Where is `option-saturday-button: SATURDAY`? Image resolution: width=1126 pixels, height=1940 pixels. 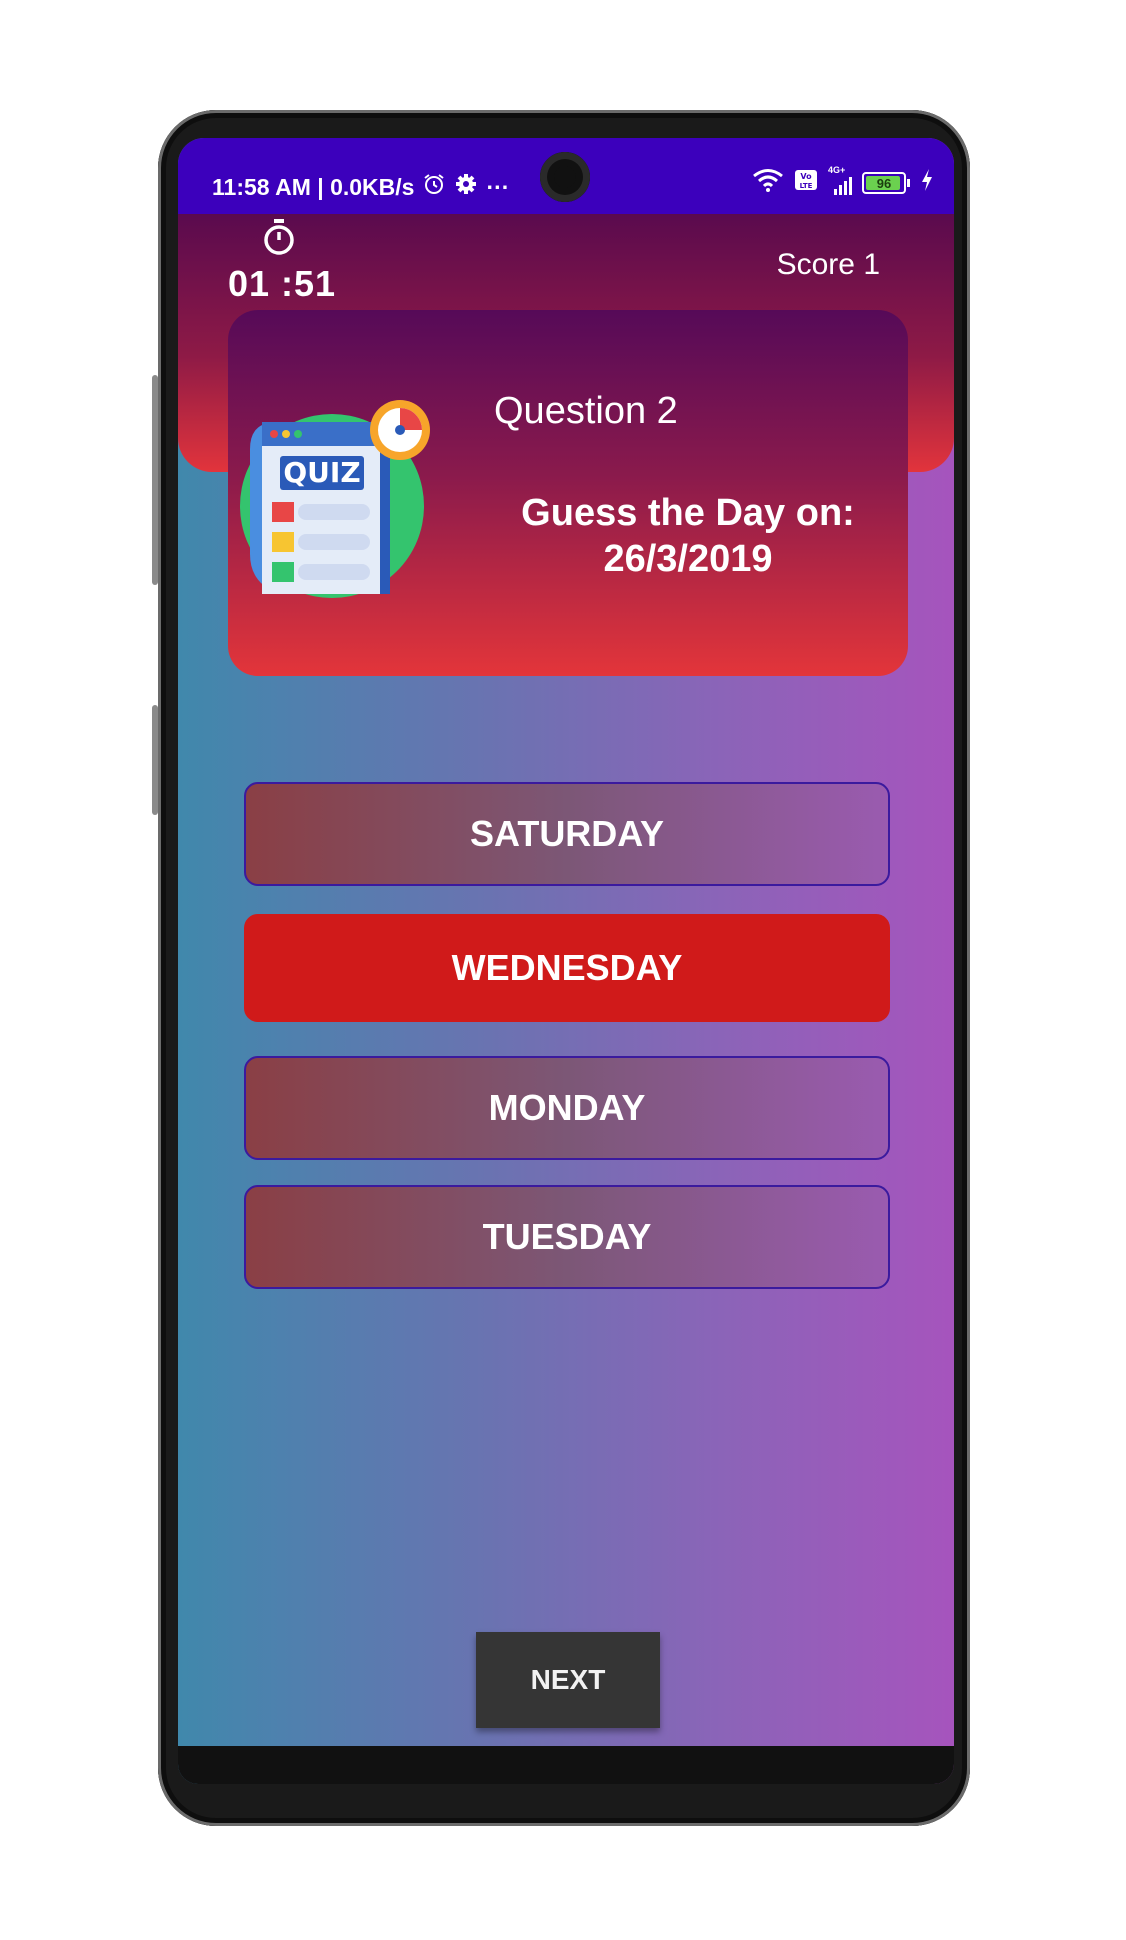
option-saturday-button: SATURDAY is located at coordinates (567, 834).